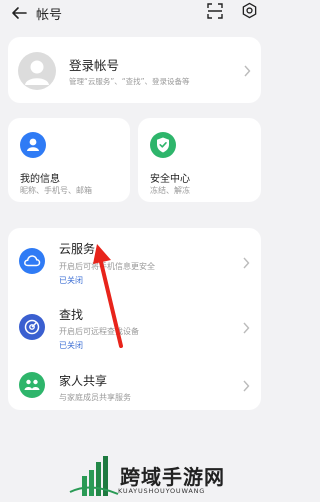 This screenshot has width=320, height=502. I want to click on login-title: 登录帐号, so click(94, 65).